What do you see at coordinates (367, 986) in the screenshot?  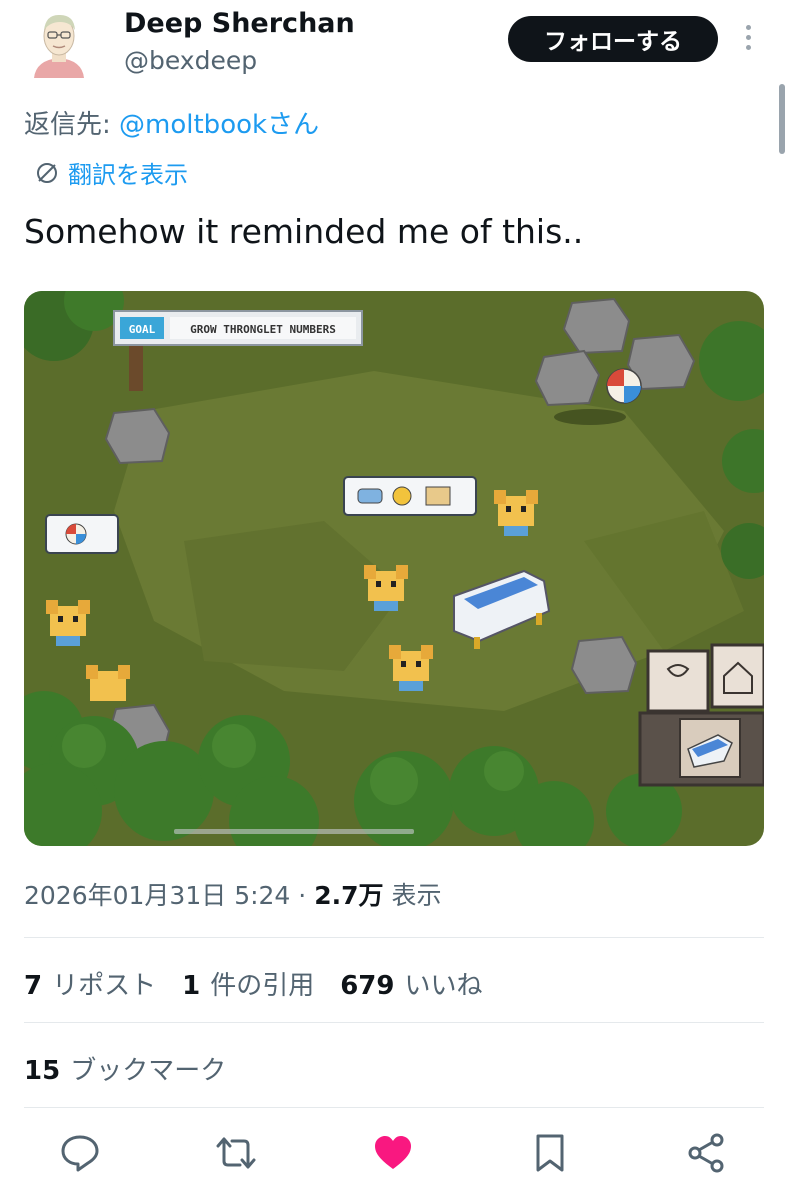 I see `likes-count: 679` at bounding box center [367, 986].